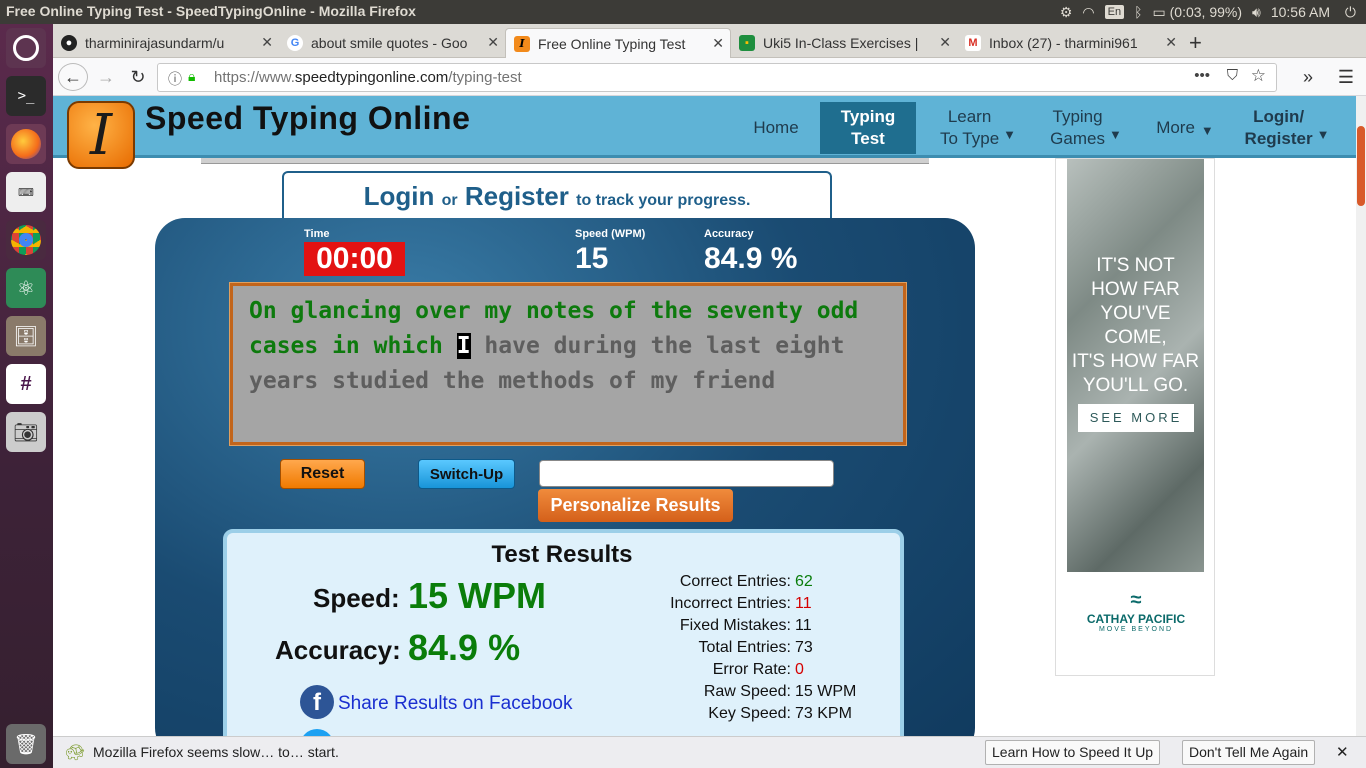 The height and width of the screenshot is (768, 1366). I want to click on close-icon: ✕, so click(1342, 752).